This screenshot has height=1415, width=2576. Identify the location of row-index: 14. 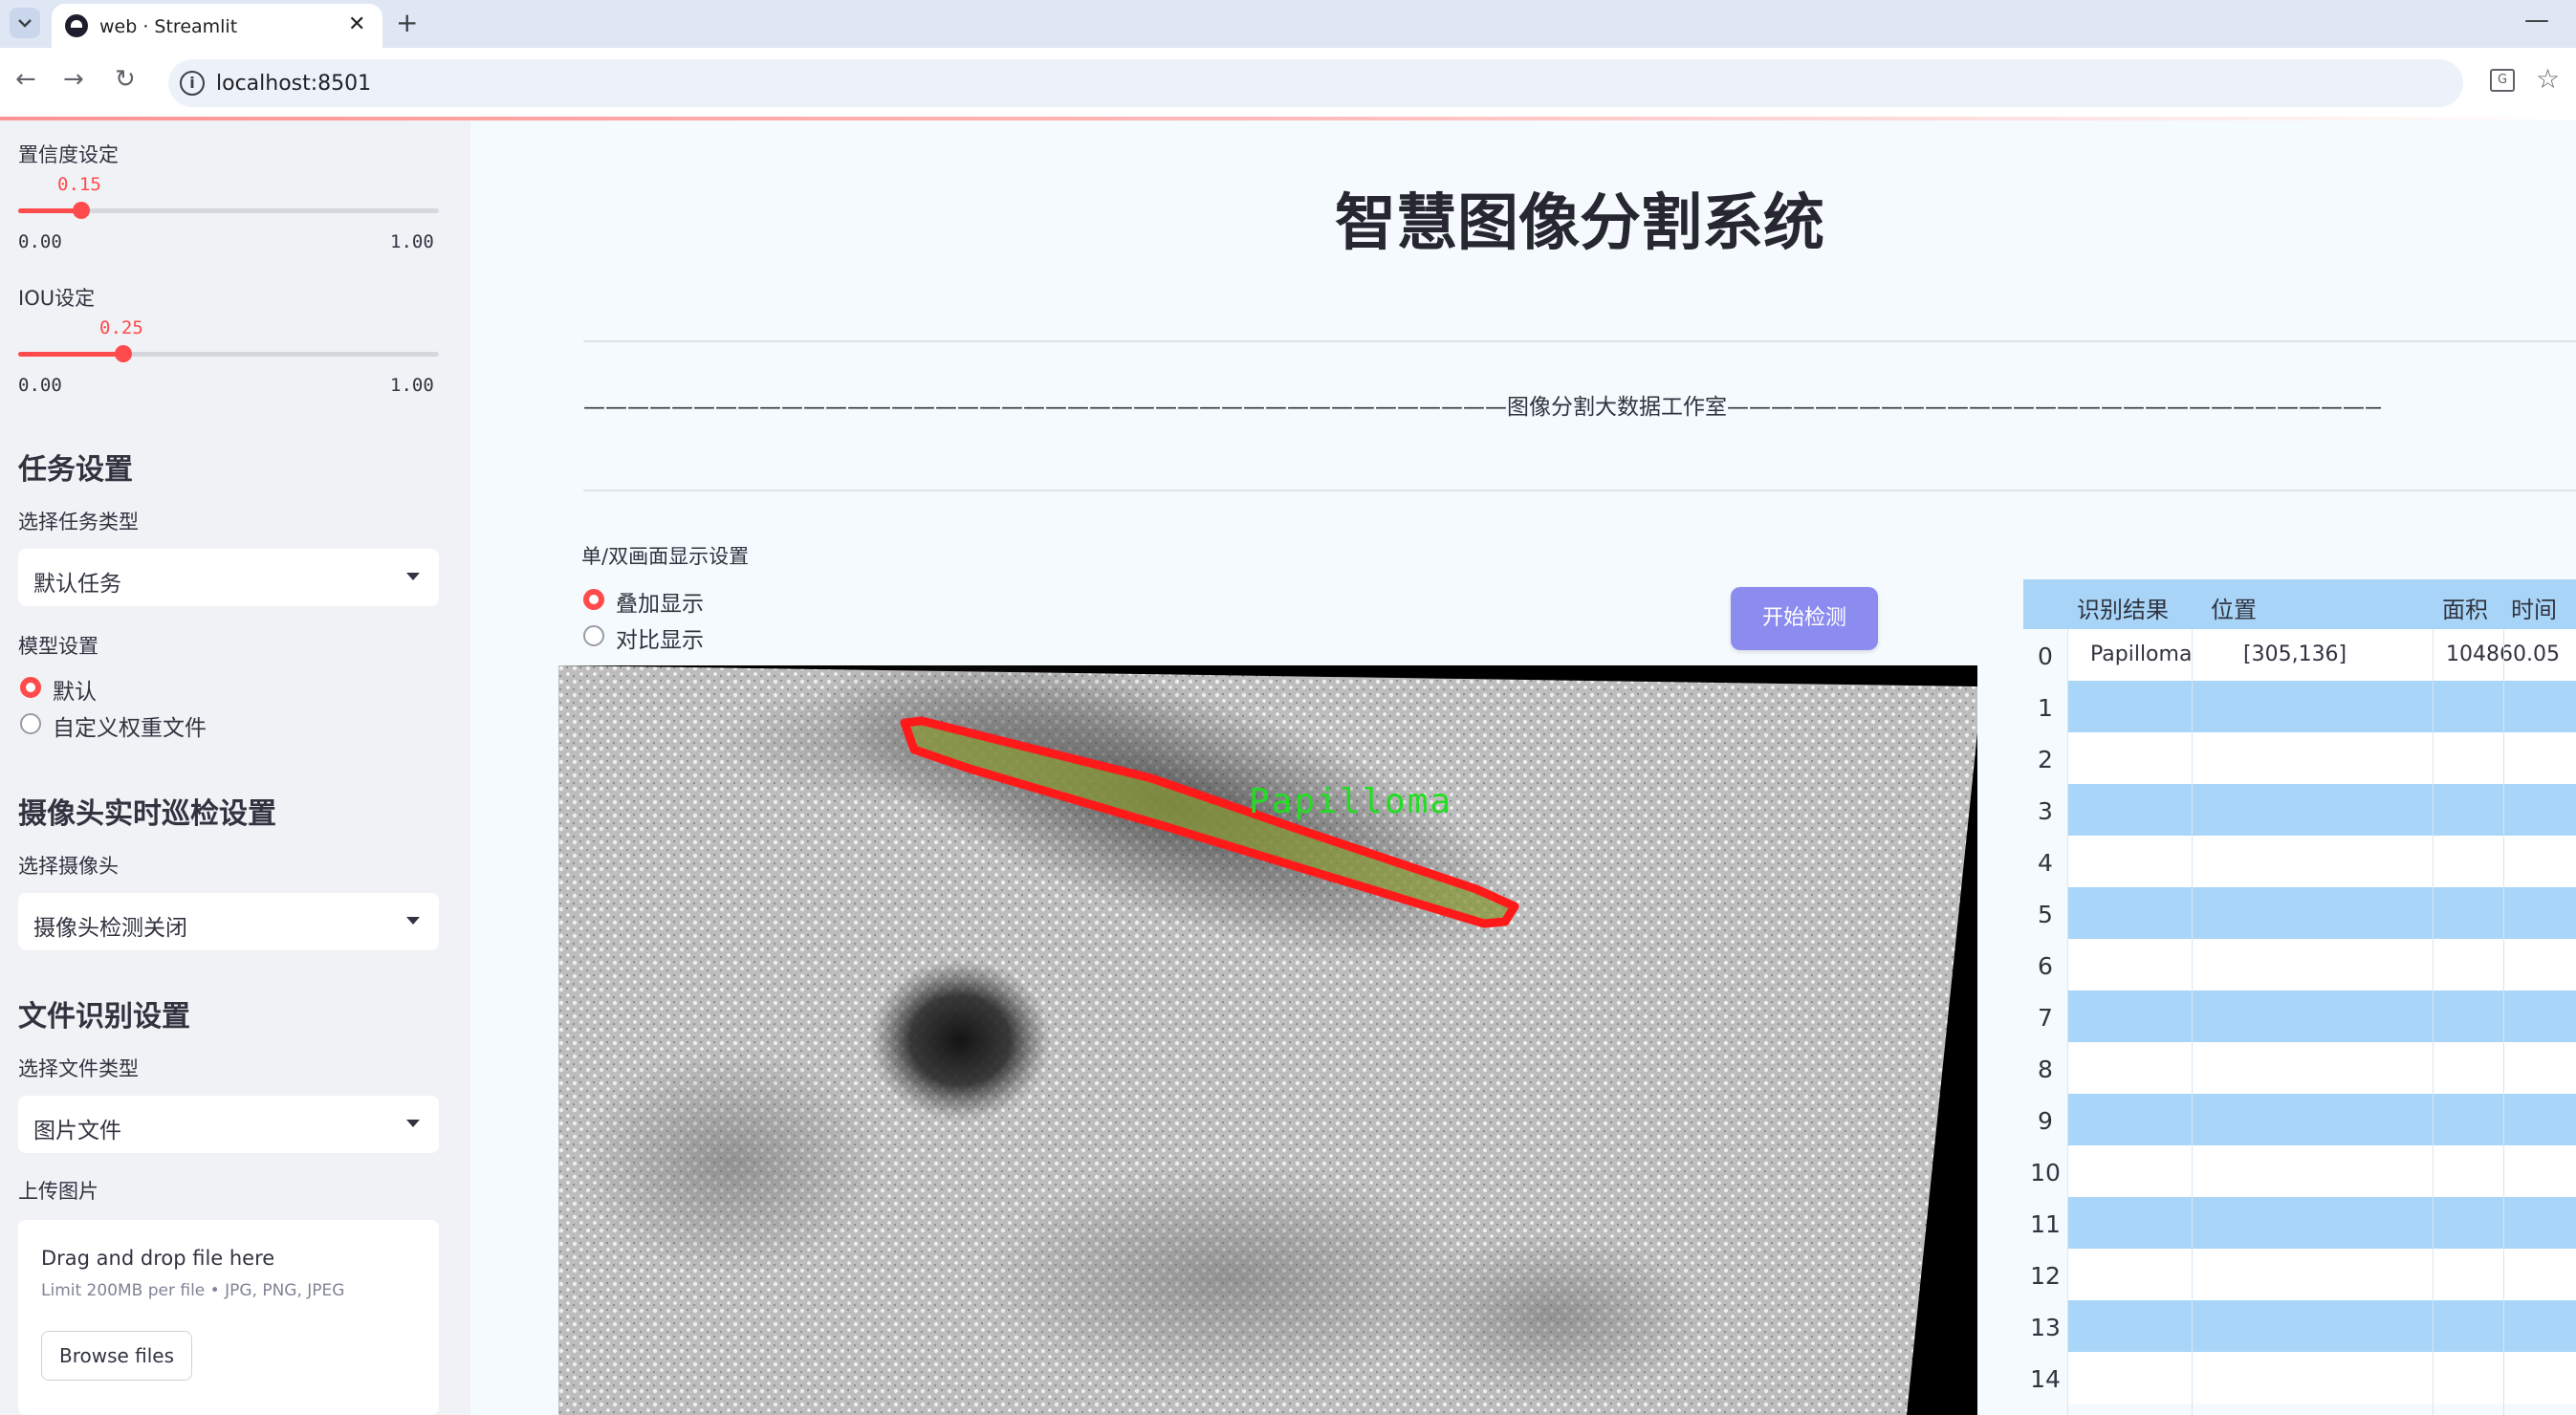
(2045, 1378).